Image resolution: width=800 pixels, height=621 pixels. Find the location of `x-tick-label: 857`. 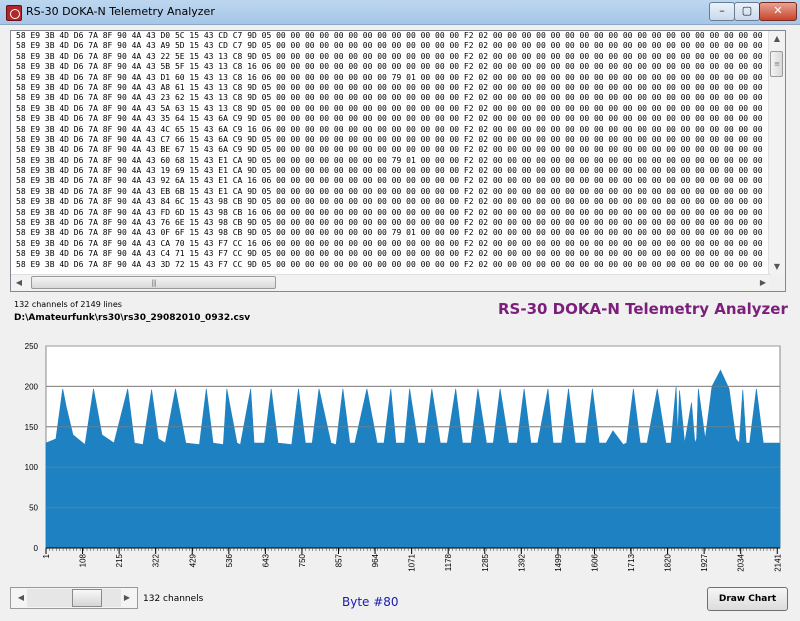

x-tick-label: 857 is located at coordinates (339, 560).